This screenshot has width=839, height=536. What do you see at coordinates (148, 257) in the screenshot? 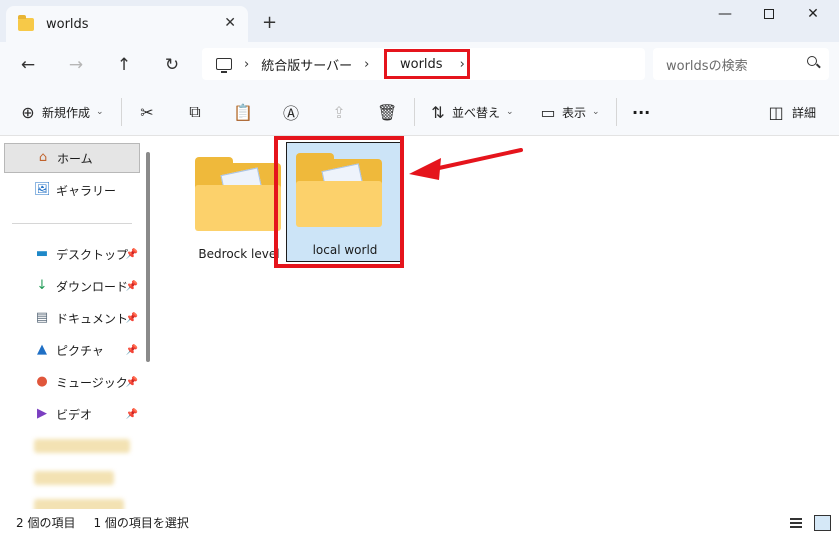
I see `sidebar-scrollbar` at bounding box center [148, 257].